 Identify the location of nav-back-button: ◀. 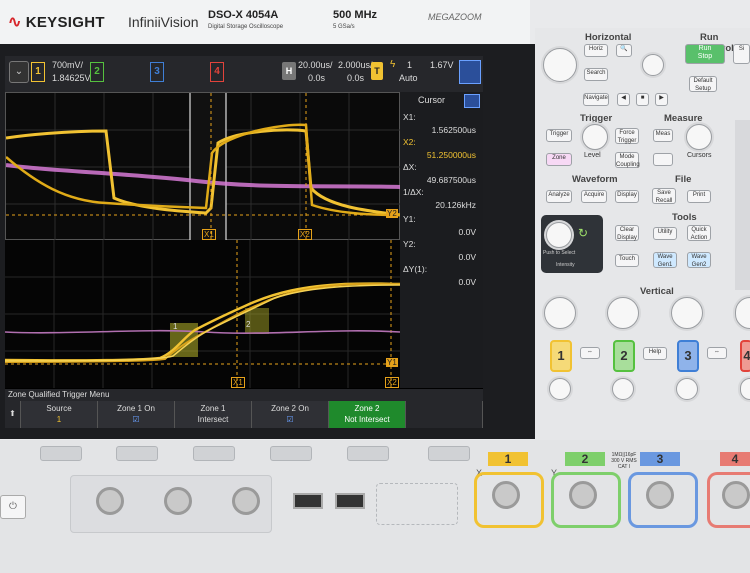
(623, 99).